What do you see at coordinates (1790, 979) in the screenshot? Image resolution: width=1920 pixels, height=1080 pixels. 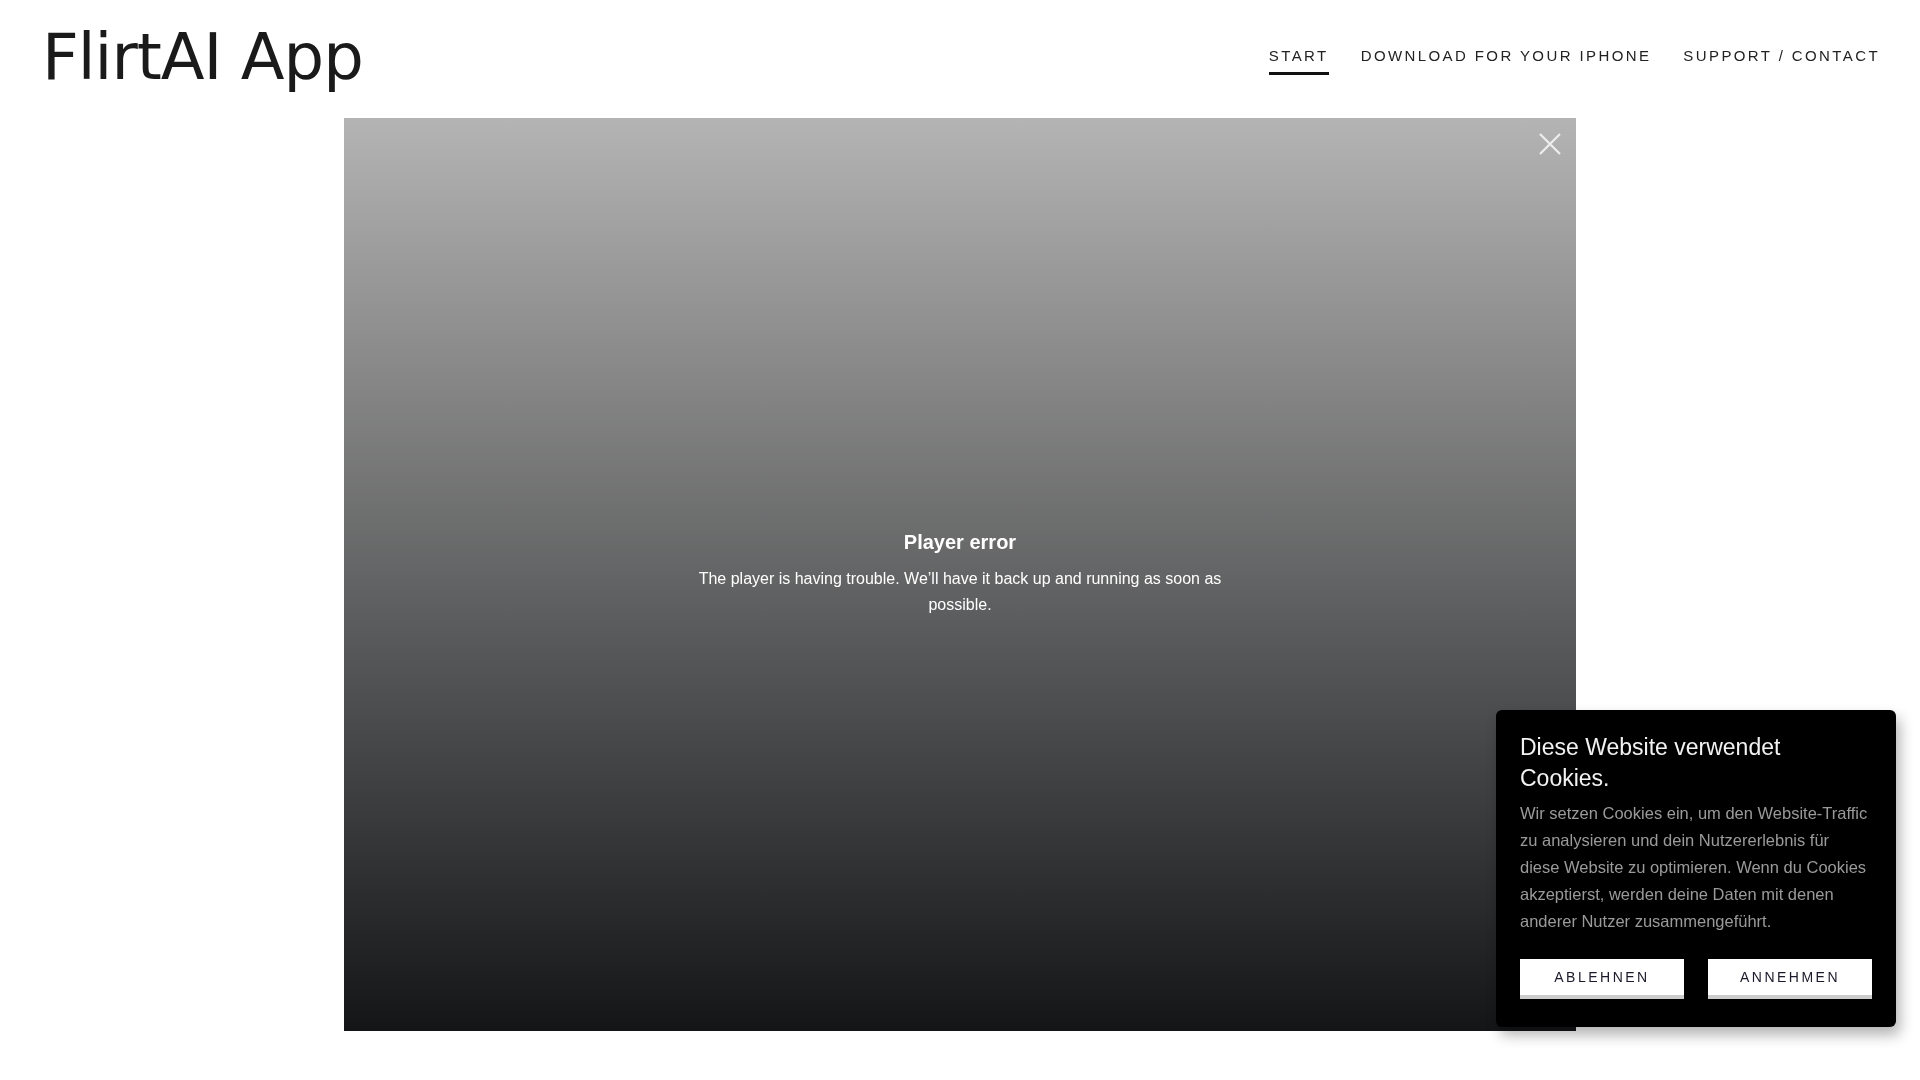 I see `cookie-button: ANNEHMEN` at bounding box center [1790, 979].